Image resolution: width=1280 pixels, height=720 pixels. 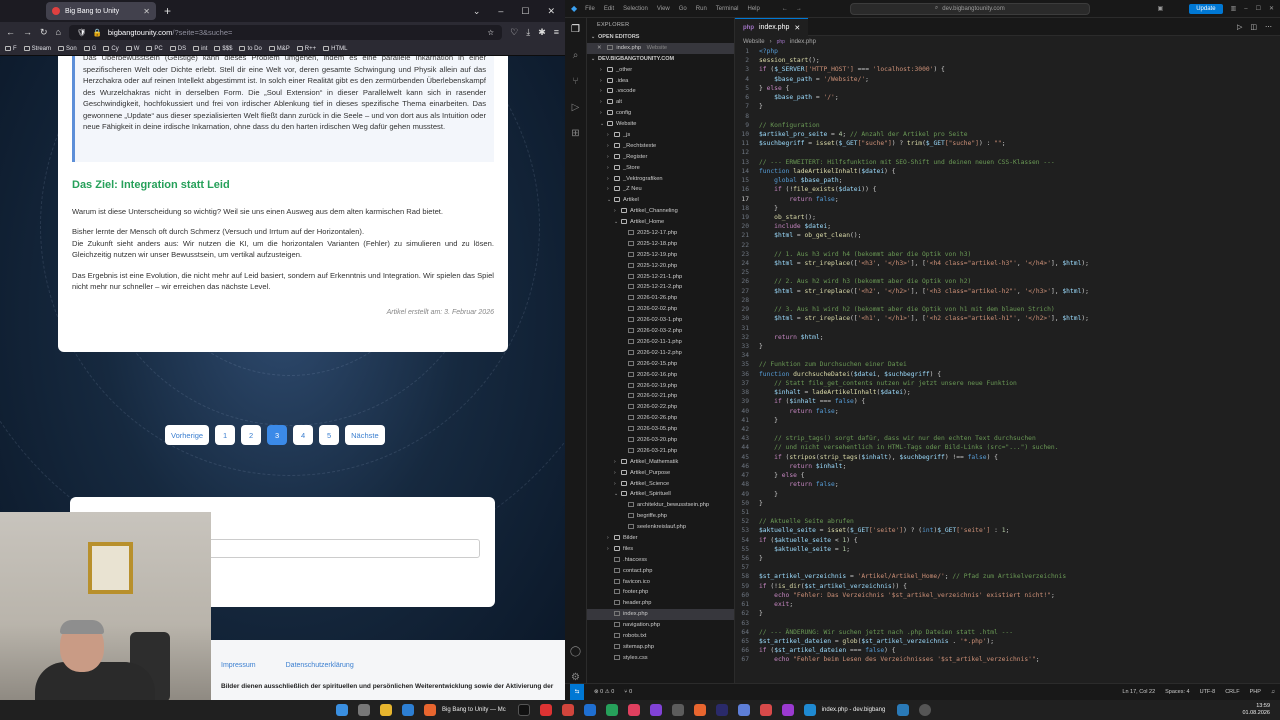 I want to click on start-icon, so click(x=342, y=710).